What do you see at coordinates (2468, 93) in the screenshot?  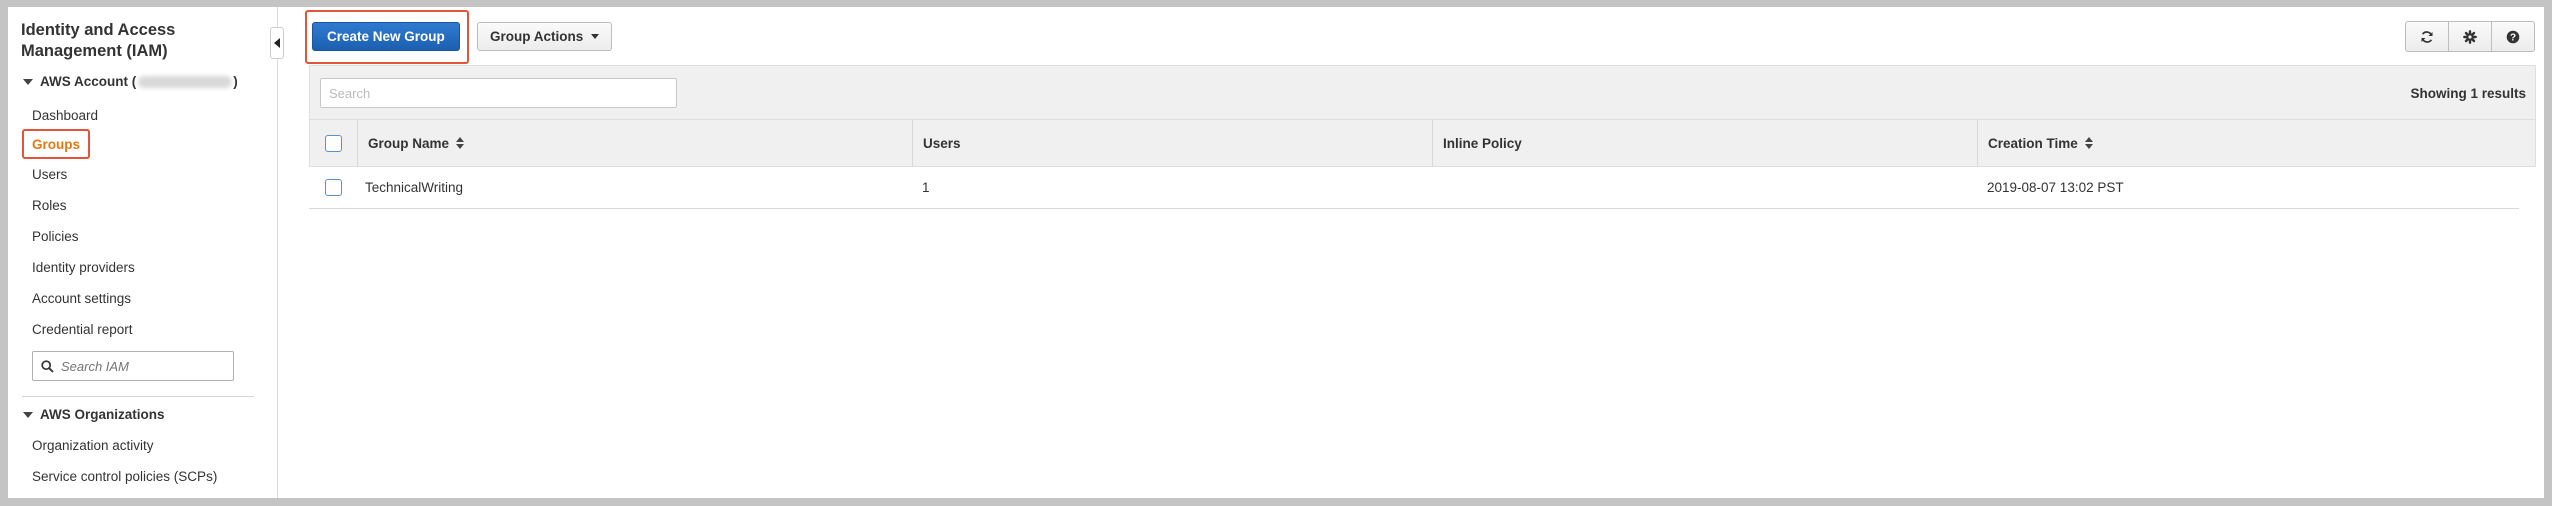 I see `results-count: Showing 1 results` at bounding box center [2468, 93].